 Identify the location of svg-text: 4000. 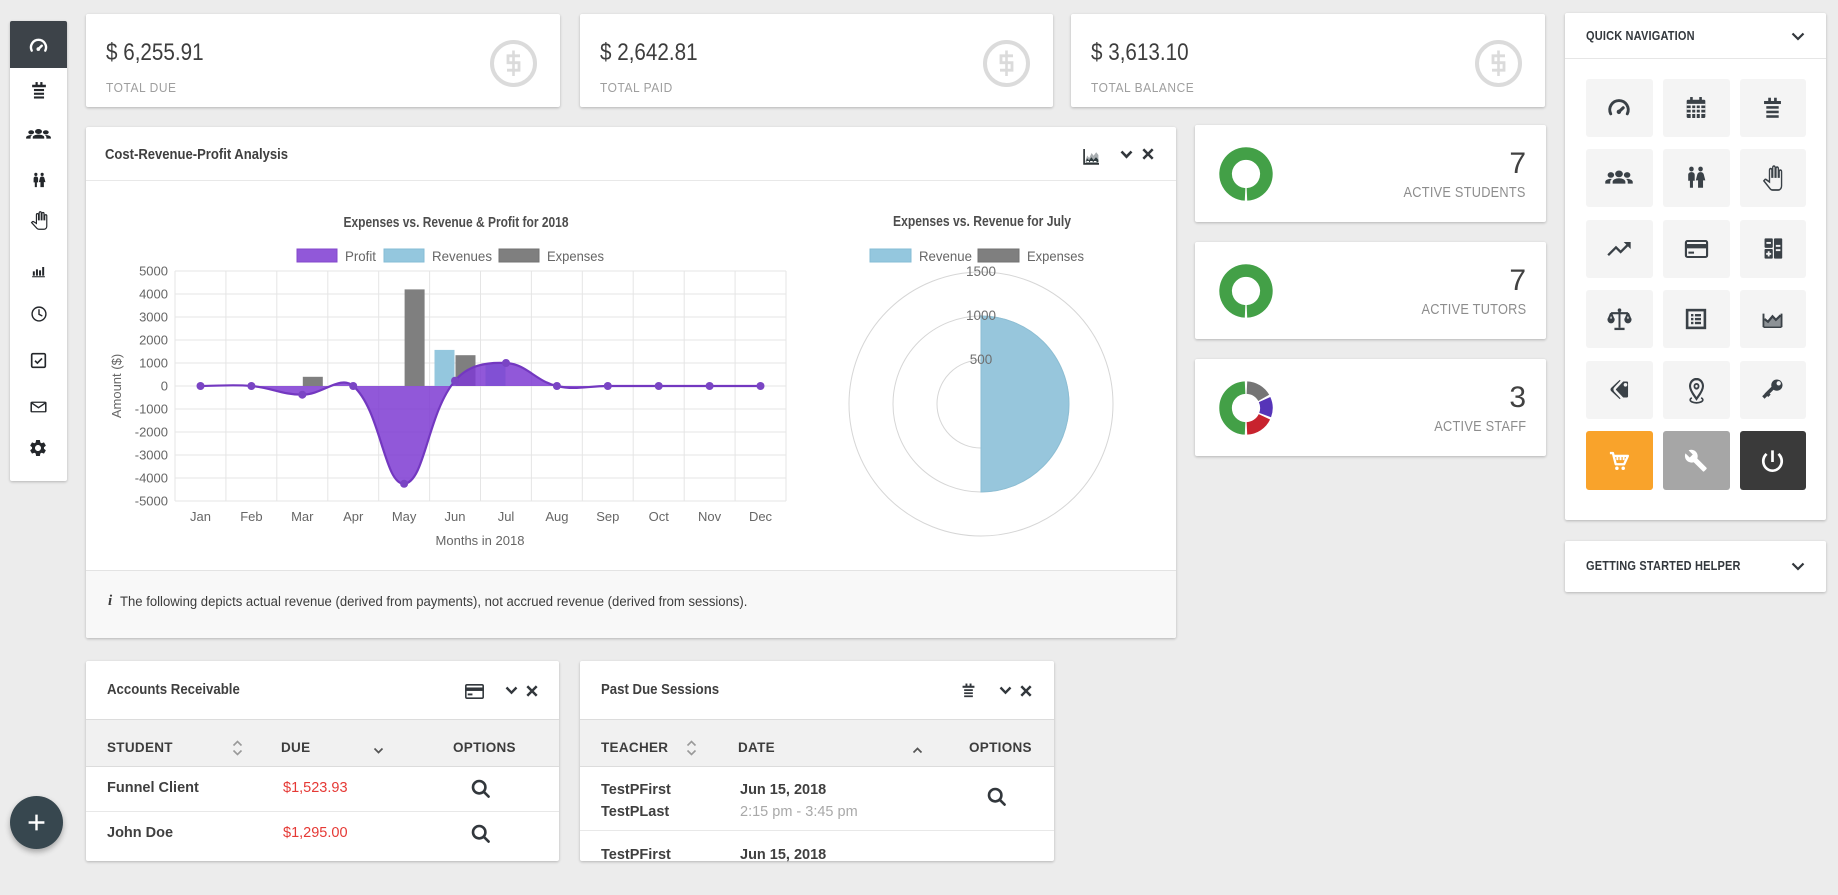
(153, 294).